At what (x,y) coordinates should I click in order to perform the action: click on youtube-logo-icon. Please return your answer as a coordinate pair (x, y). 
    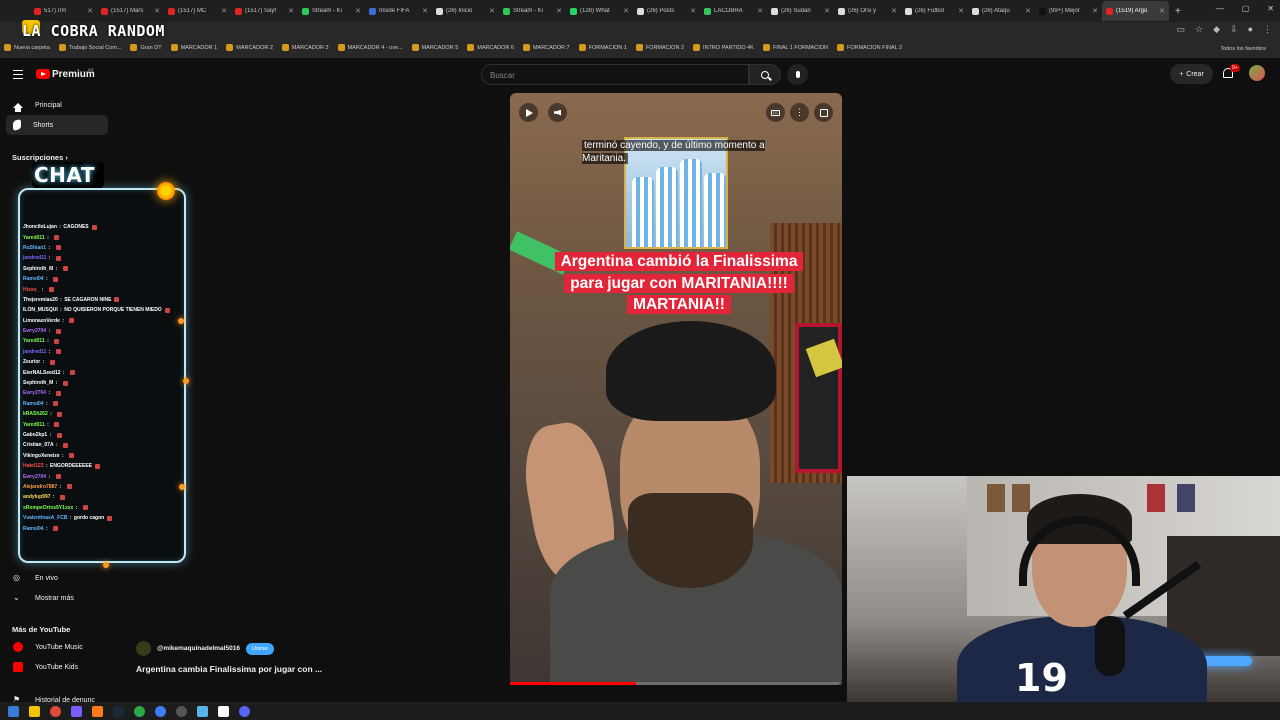
    Looking at the image, I should click on (43, 74).